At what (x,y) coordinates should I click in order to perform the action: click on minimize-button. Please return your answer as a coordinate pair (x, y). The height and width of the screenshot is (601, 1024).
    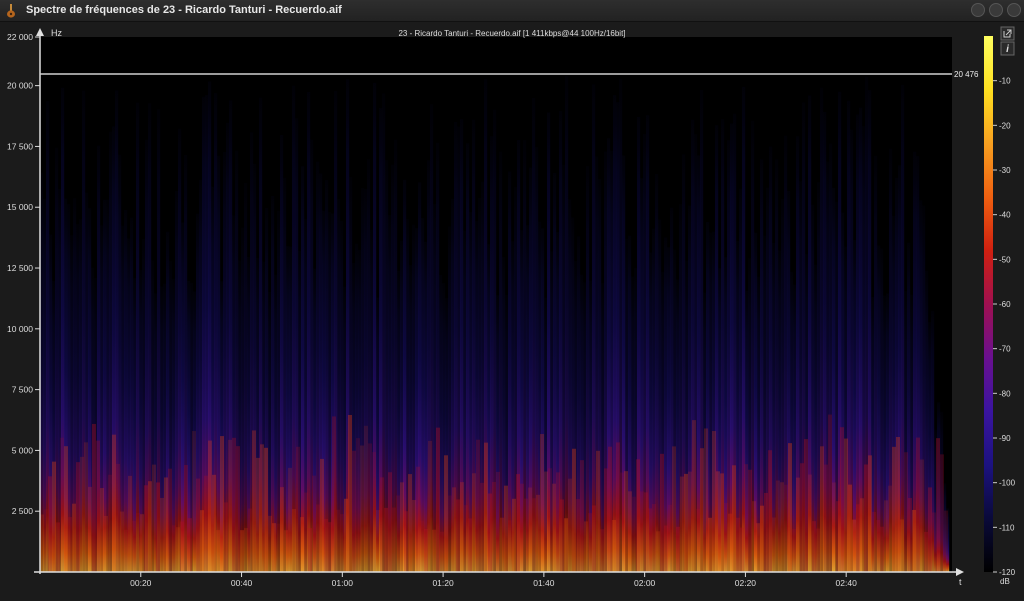
    Looking at the image, I should click on (978, 10).